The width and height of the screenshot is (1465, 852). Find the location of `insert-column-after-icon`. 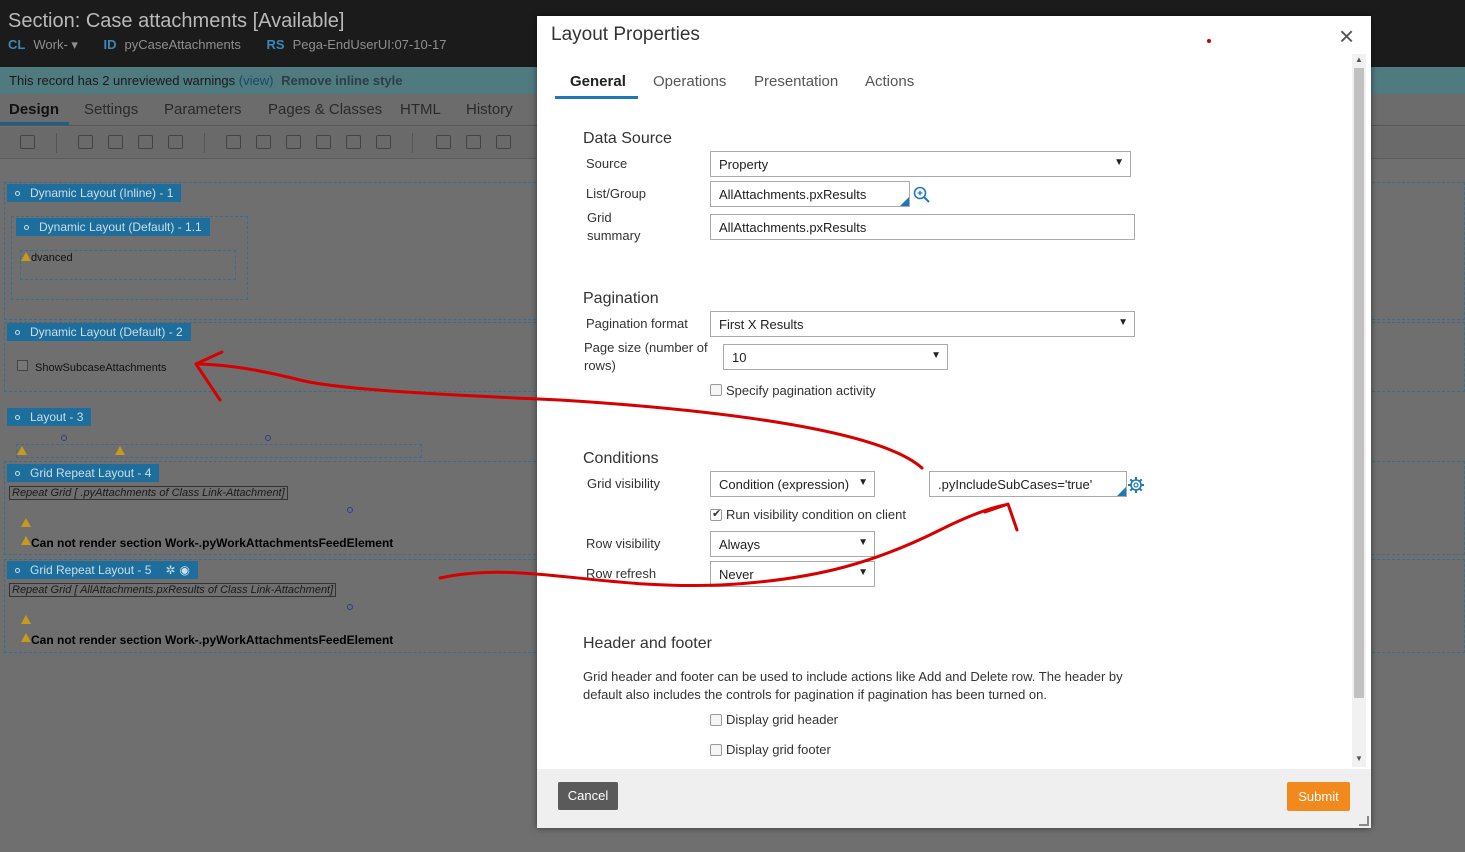

insert-column-after-icon is located at coordinates (353, 142).